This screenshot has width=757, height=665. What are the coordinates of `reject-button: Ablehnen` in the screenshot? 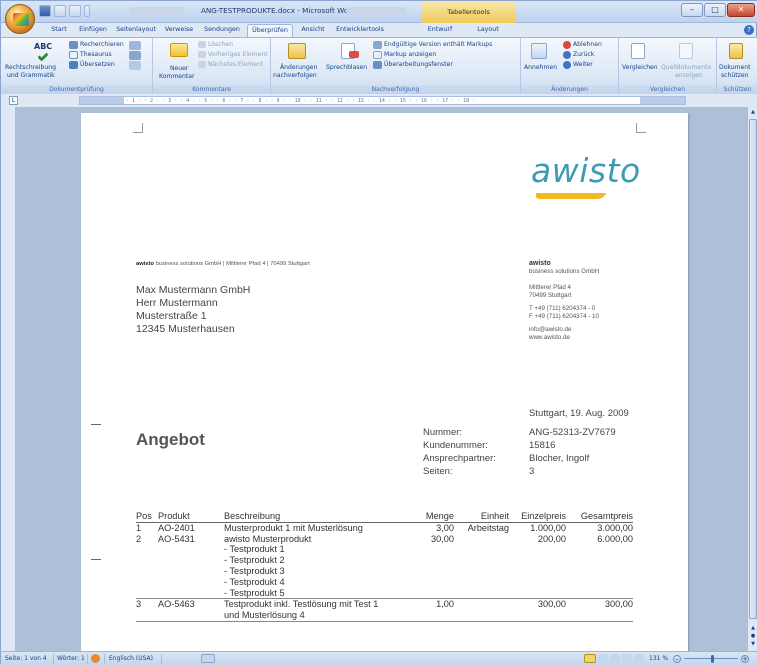 It's located at (587, 45).